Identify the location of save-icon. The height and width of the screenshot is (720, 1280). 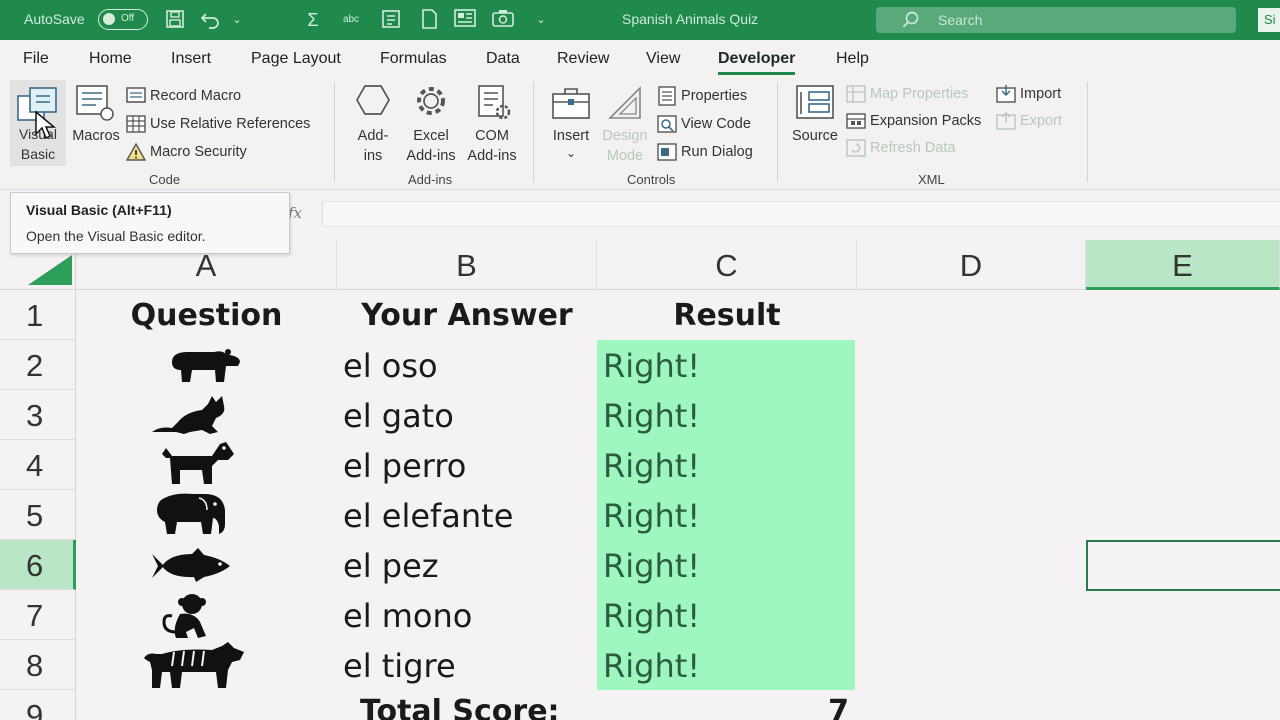
(175, 20).